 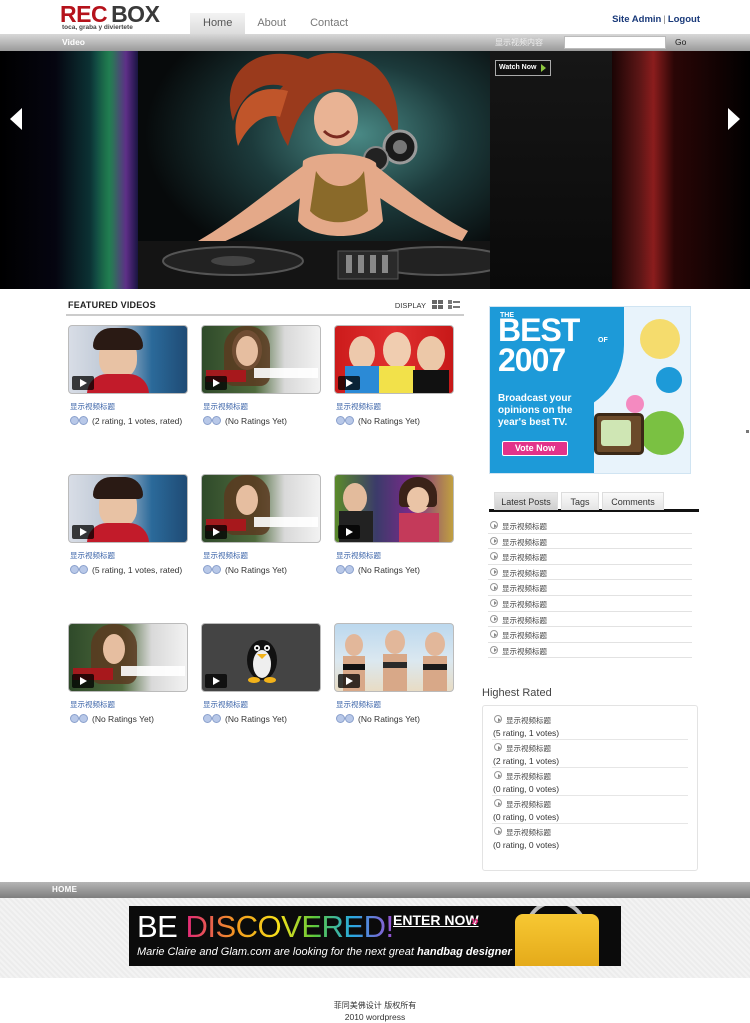 What do you see at coordinates (681, 170) in the screenshot?
I see `hero-right-panel` at bounding box center [681, 170].